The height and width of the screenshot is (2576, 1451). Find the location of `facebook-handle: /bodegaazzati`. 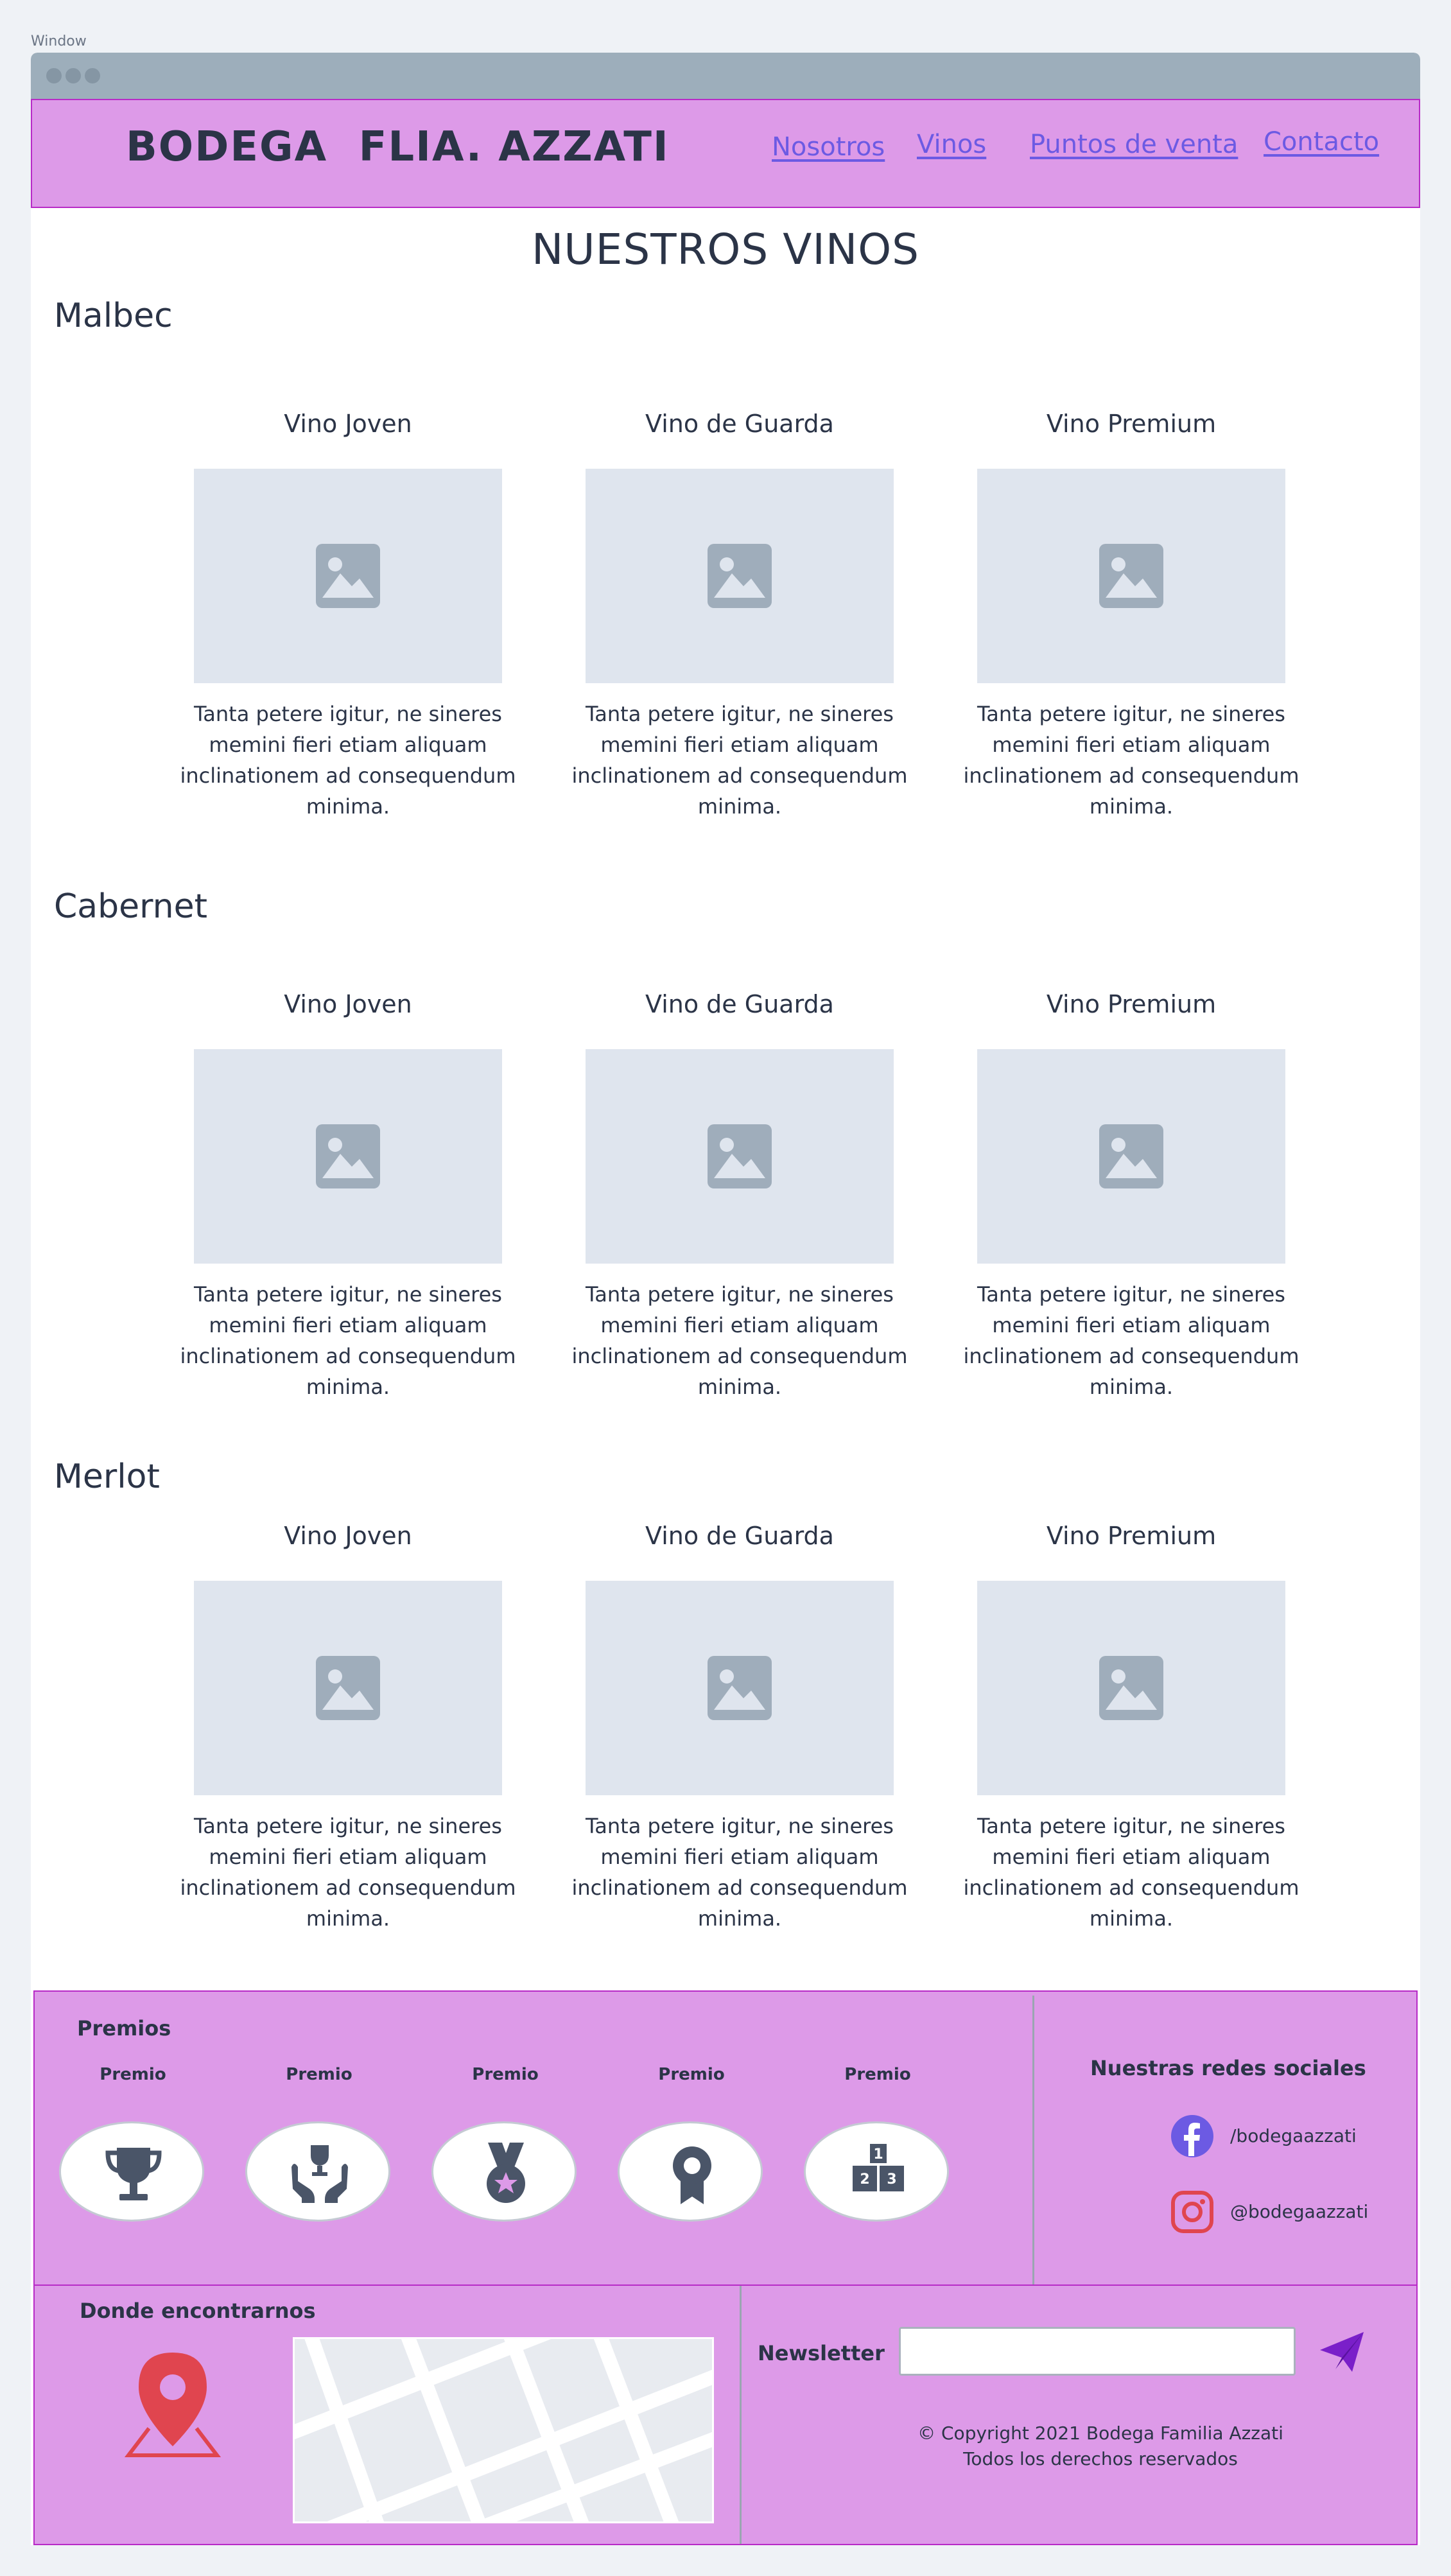

facebook-handle: /bodegaazzati is located at coordinates (1293, 2135).